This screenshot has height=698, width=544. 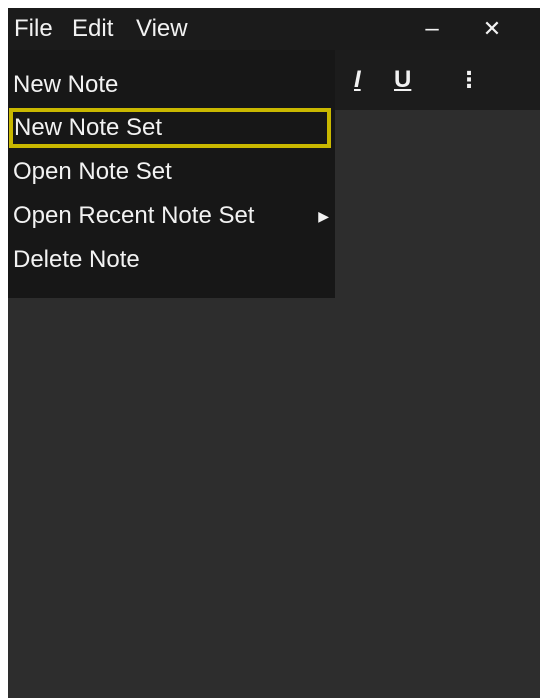 I want to click on menu-view: View, so click(x=162, y=29).